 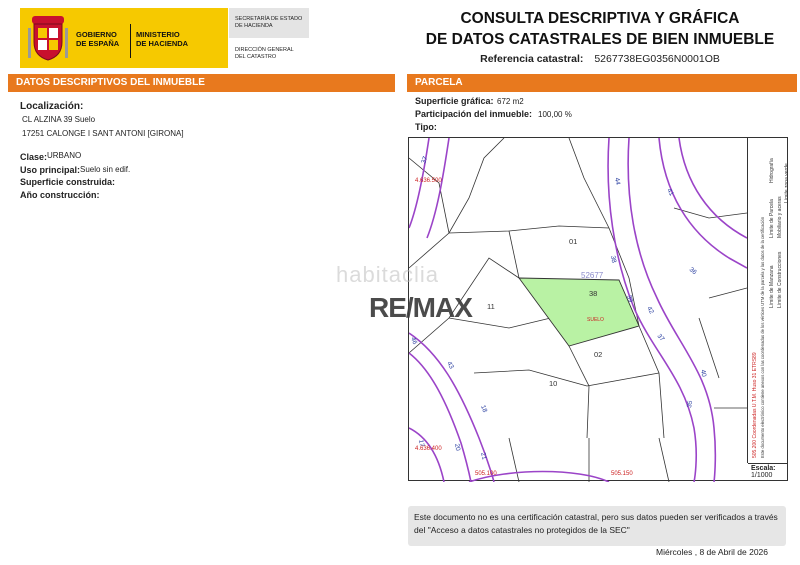 What do you see at coordinates (595, 320) in the screenshot?
I see `suelo-label: SUELO` at bounding box center [595, 320].